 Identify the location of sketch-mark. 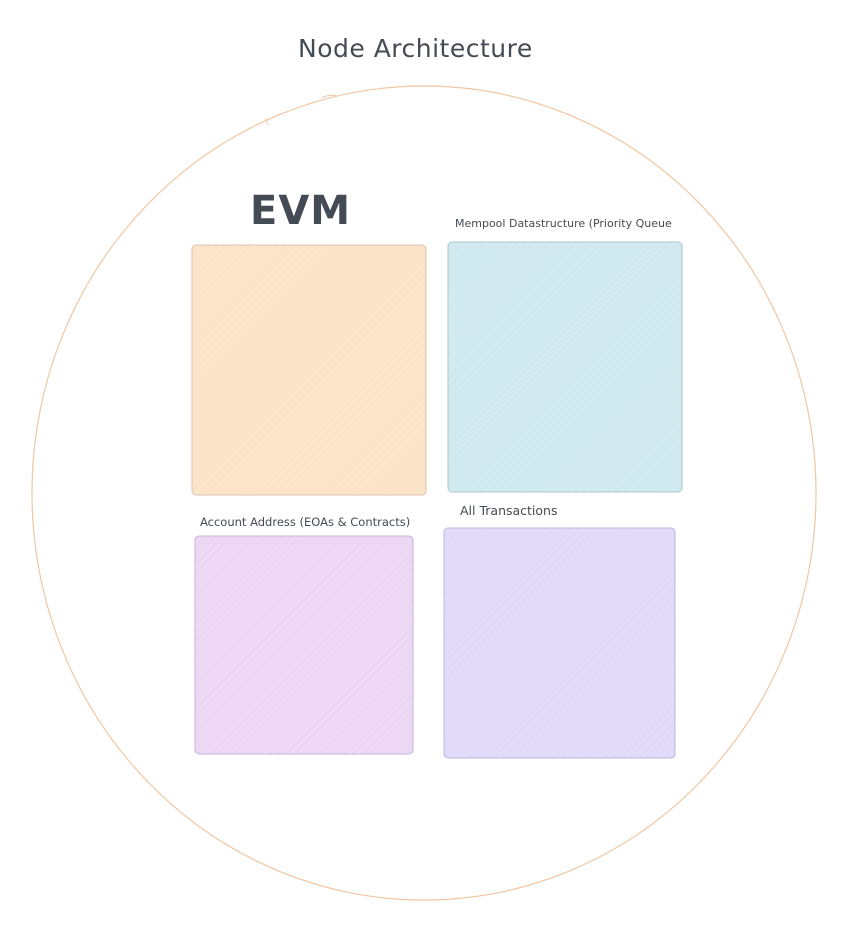
(302, 110).